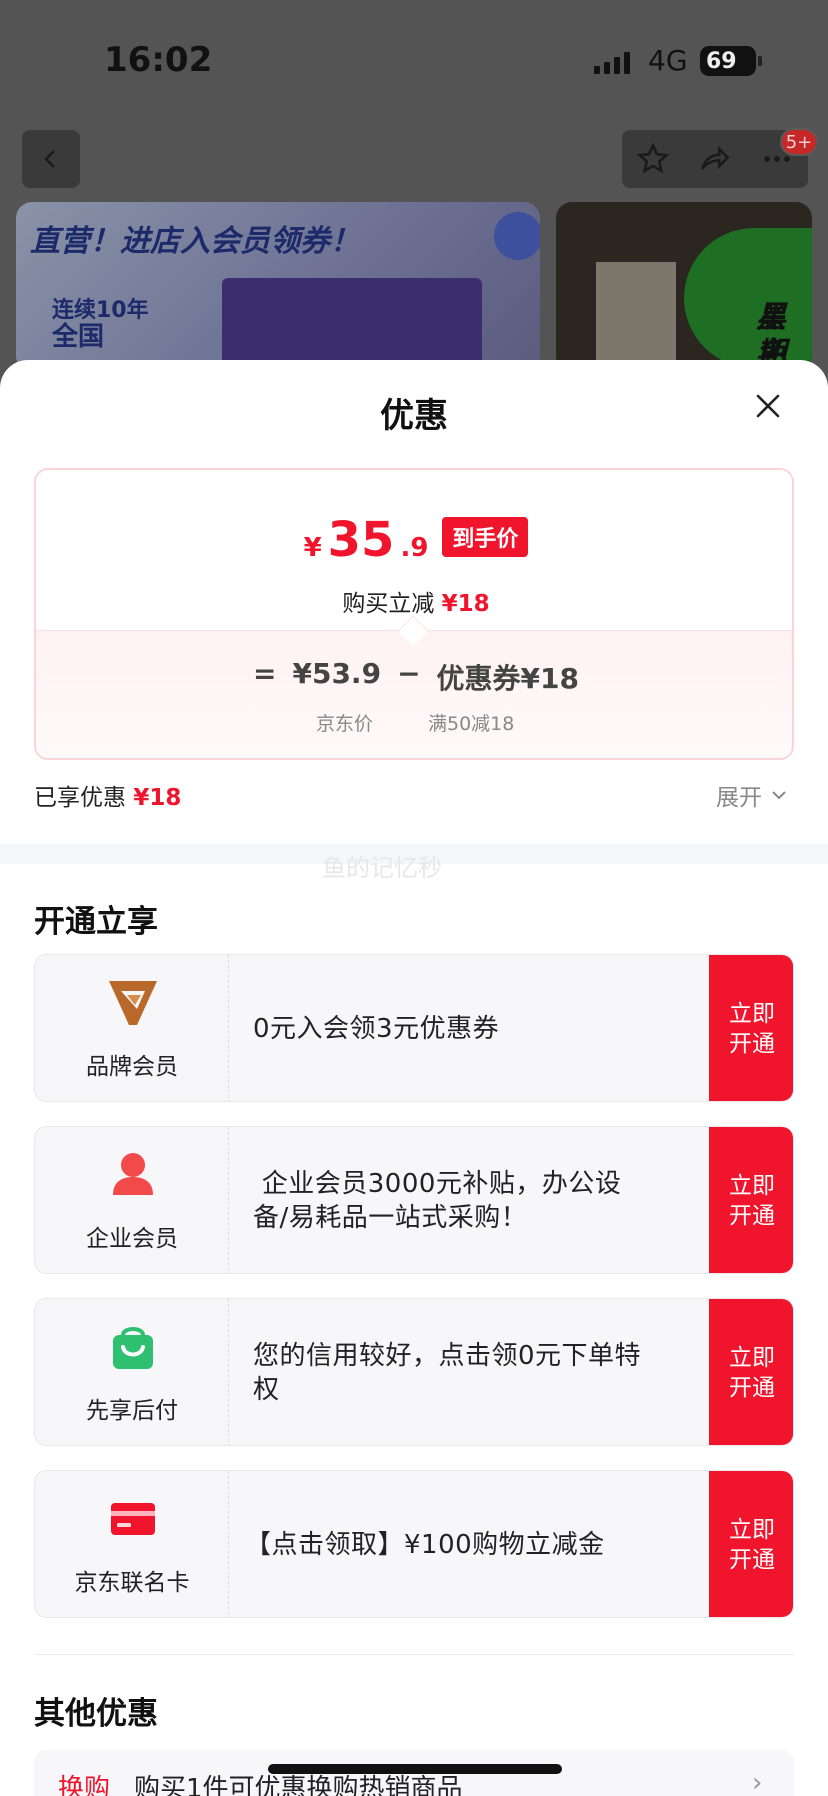 This screenshot has height=1796, width=828. What do you see at coordinates (132, 1067) in the screenshot?
I see `offer-name: 品牌会员` at bounding box center [132, 1067].